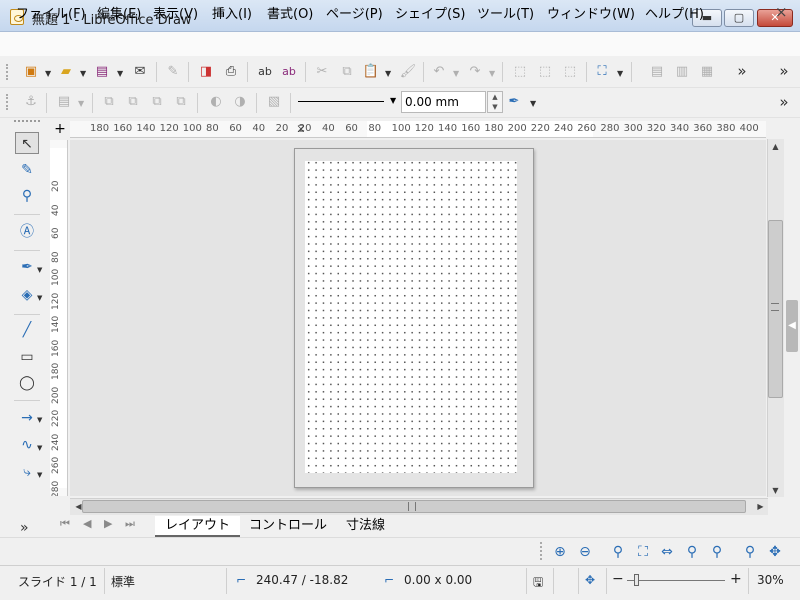 Image resolution: width=800 pixels, height=600 pixels. What do you see at coordinates (181, 102) in the screenshot?
I see `send-back-icon: ⧉` at bounding box center [181, 102].